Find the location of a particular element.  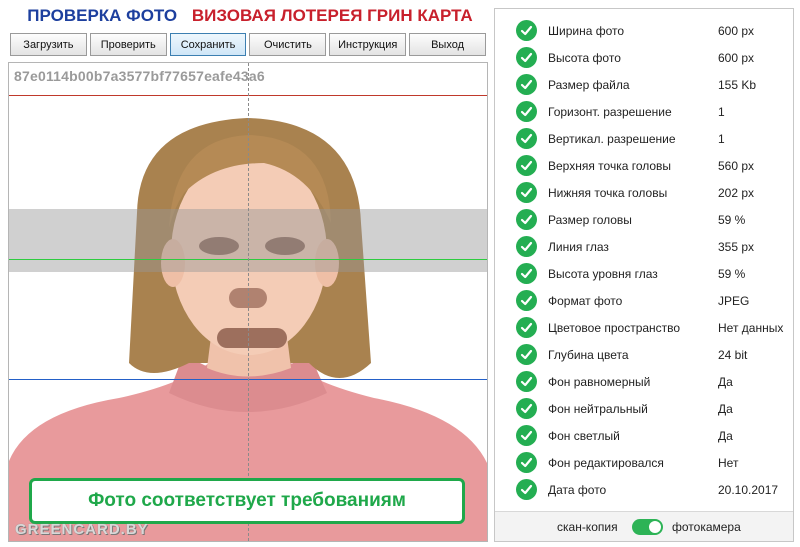

check-label: Линия глаз is located at coordinates (578, 246).